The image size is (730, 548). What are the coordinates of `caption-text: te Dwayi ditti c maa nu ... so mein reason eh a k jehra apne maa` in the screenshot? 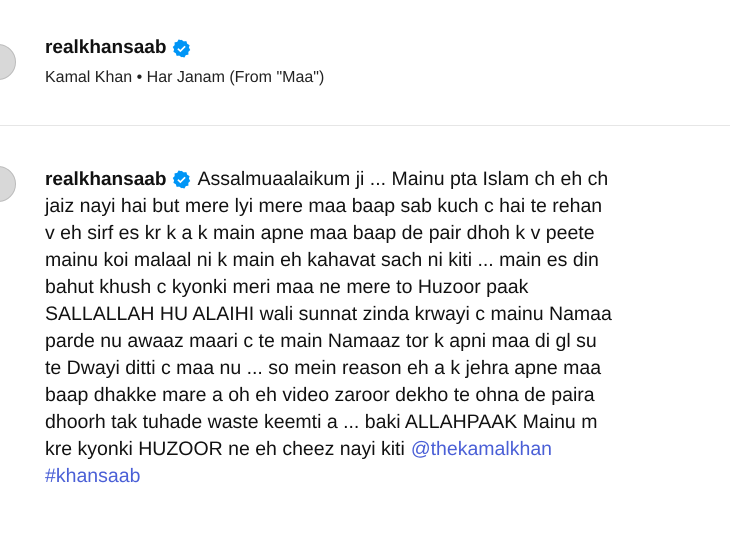 It's located at (323, 368).